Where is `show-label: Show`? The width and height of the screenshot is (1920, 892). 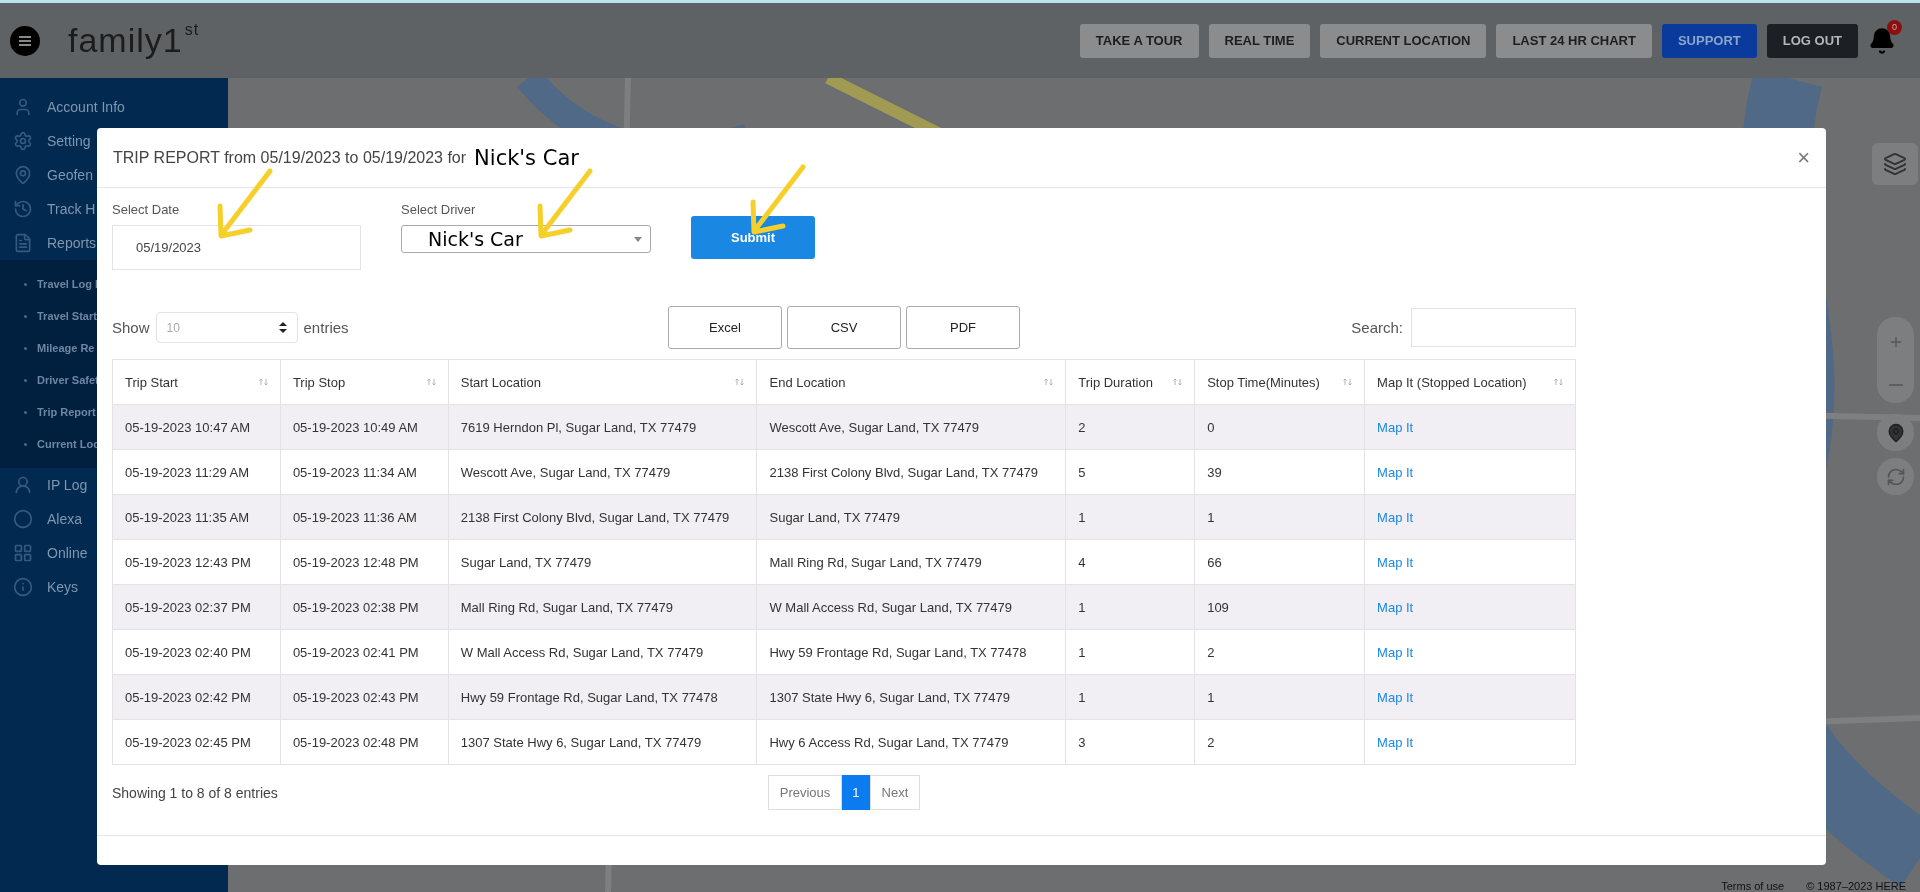 show-label: Show is located at coordinates (131, 327).